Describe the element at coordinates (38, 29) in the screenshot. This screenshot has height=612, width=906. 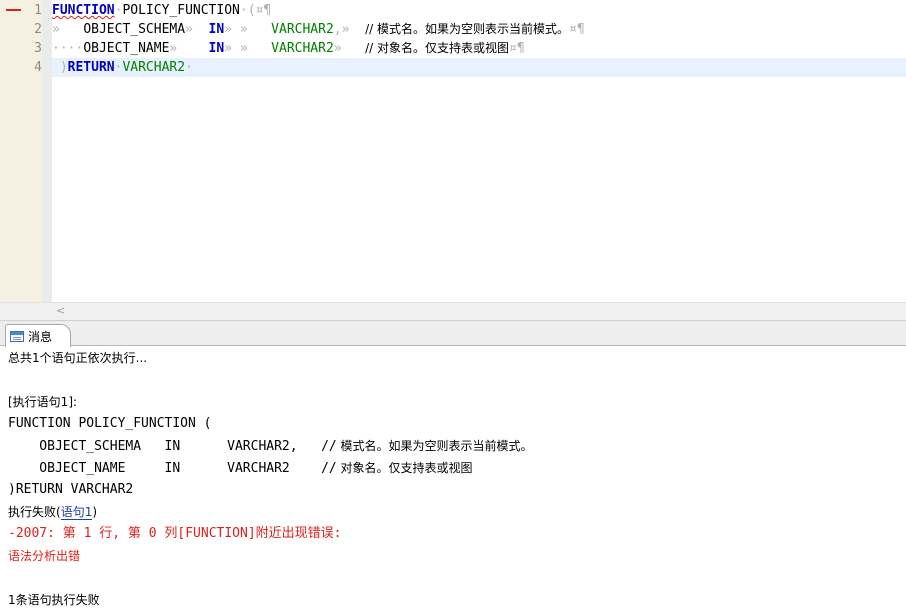
I see `line-number: 2` at that location.